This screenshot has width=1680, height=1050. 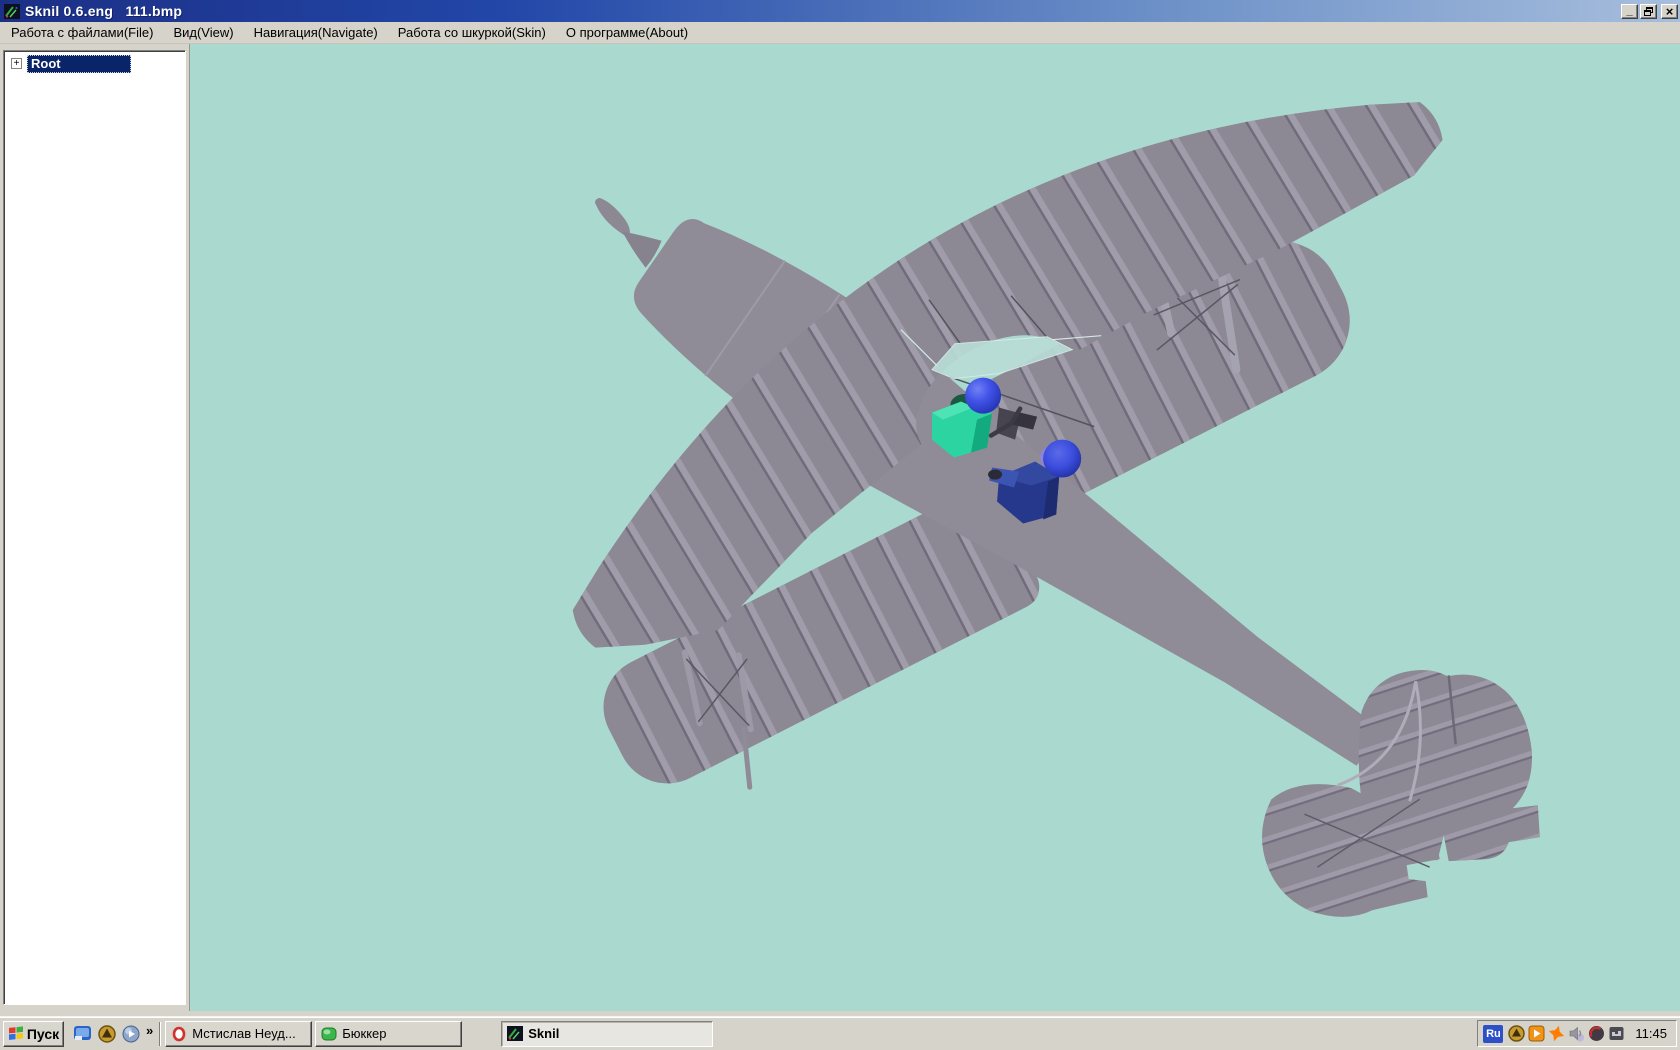 I want to click on menu-view: Вид(View), so click(x=203, y=33).